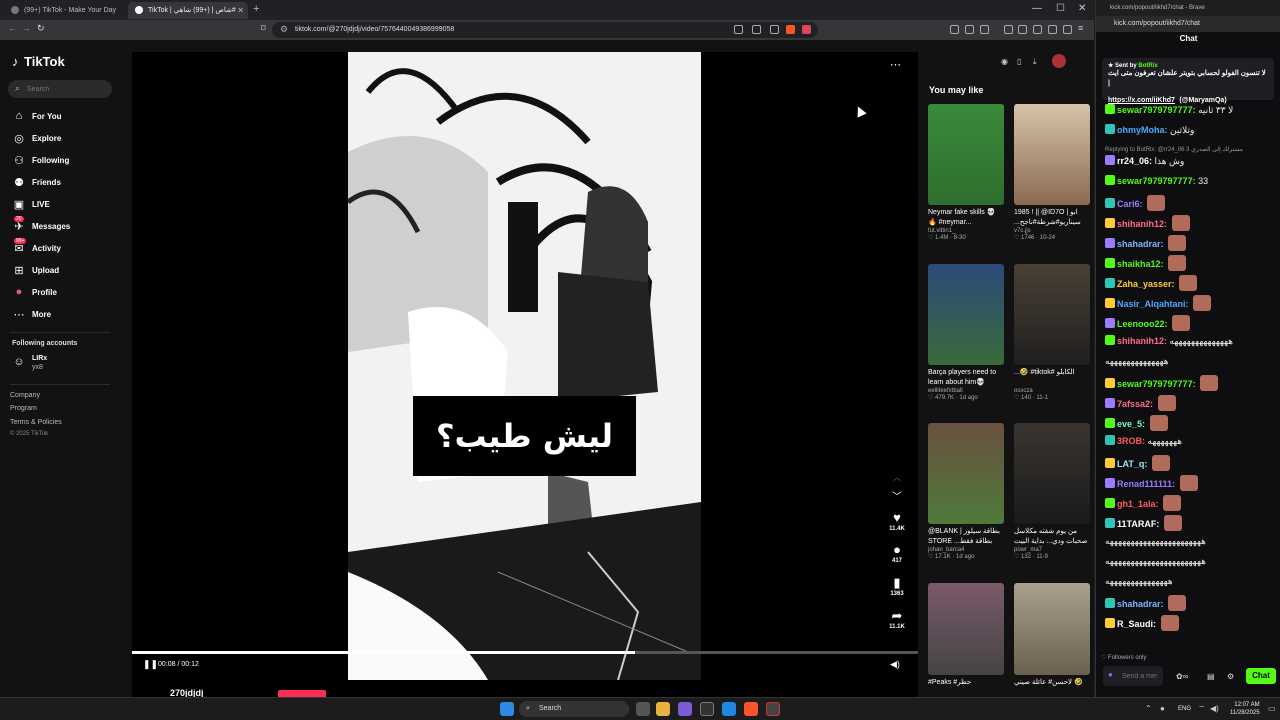  What do you see at coordinates (41, 28) in the screenshot?
I see `reload-icon: ↻` at bounding box center [41, 28].